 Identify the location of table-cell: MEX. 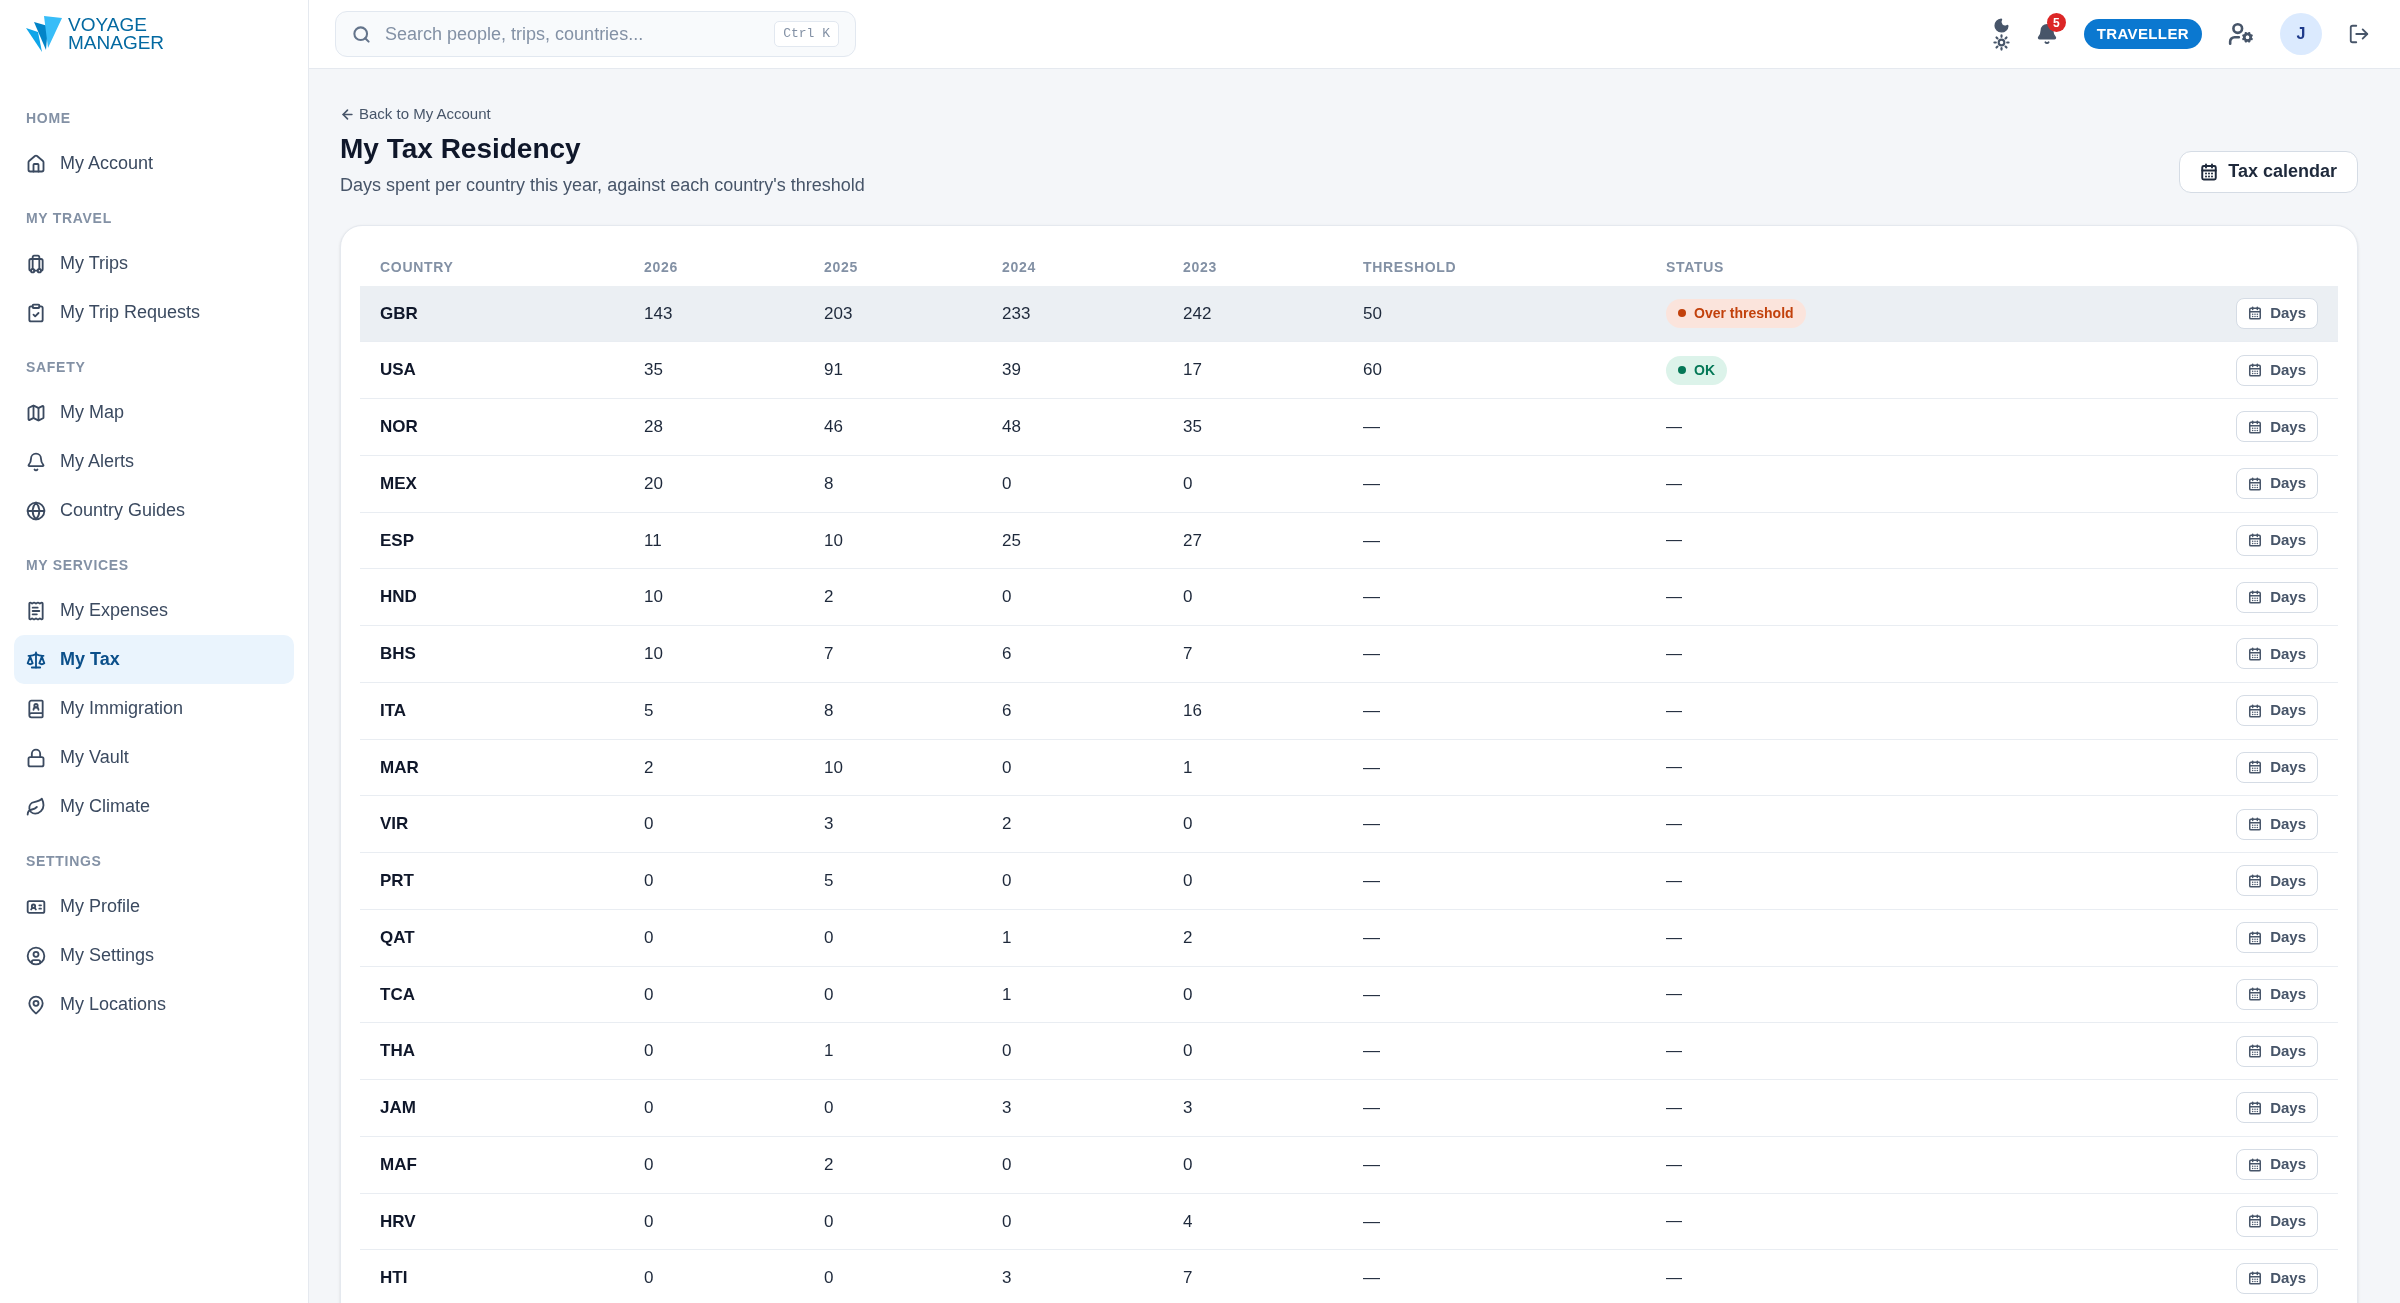
(398, 483).